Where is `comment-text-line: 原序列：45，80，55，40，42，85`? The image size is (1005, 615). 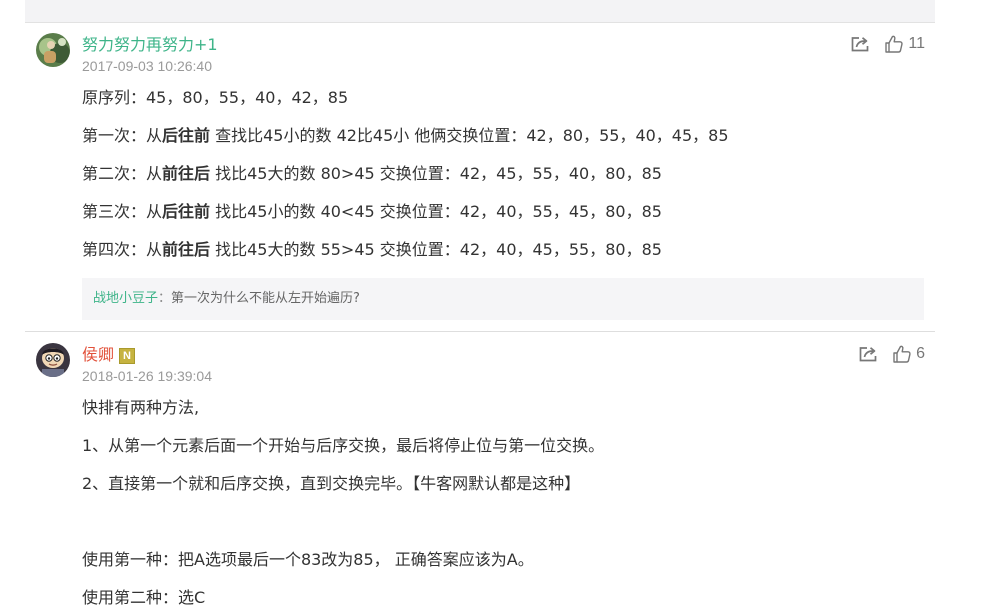 comment-text-line: 原序列：45，80，55，40，42，85 is located at coordinates (215, 98).